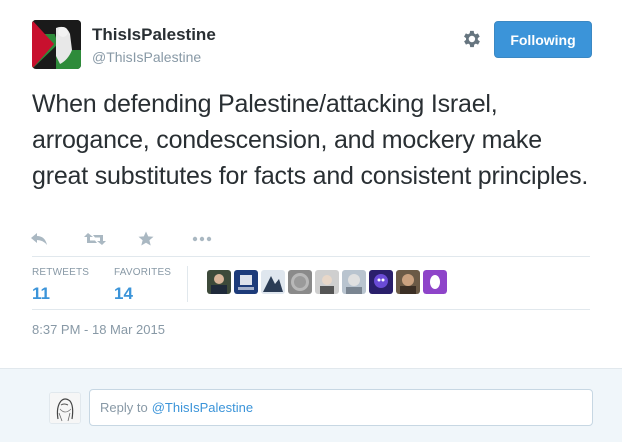  I want to click on retweets-label: RETWEETS, so click(61, 272).